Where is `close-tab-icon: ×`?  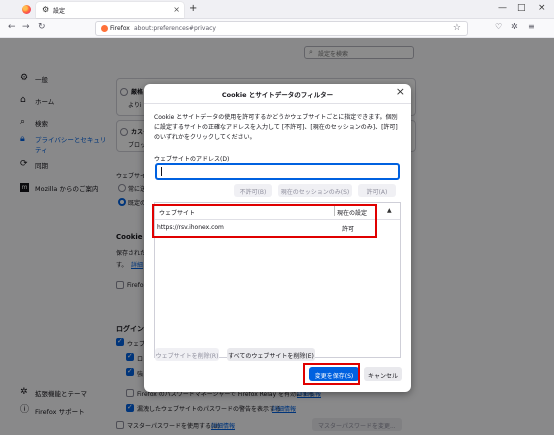 close-tab-icon: × is located at coordinates (176, 9).